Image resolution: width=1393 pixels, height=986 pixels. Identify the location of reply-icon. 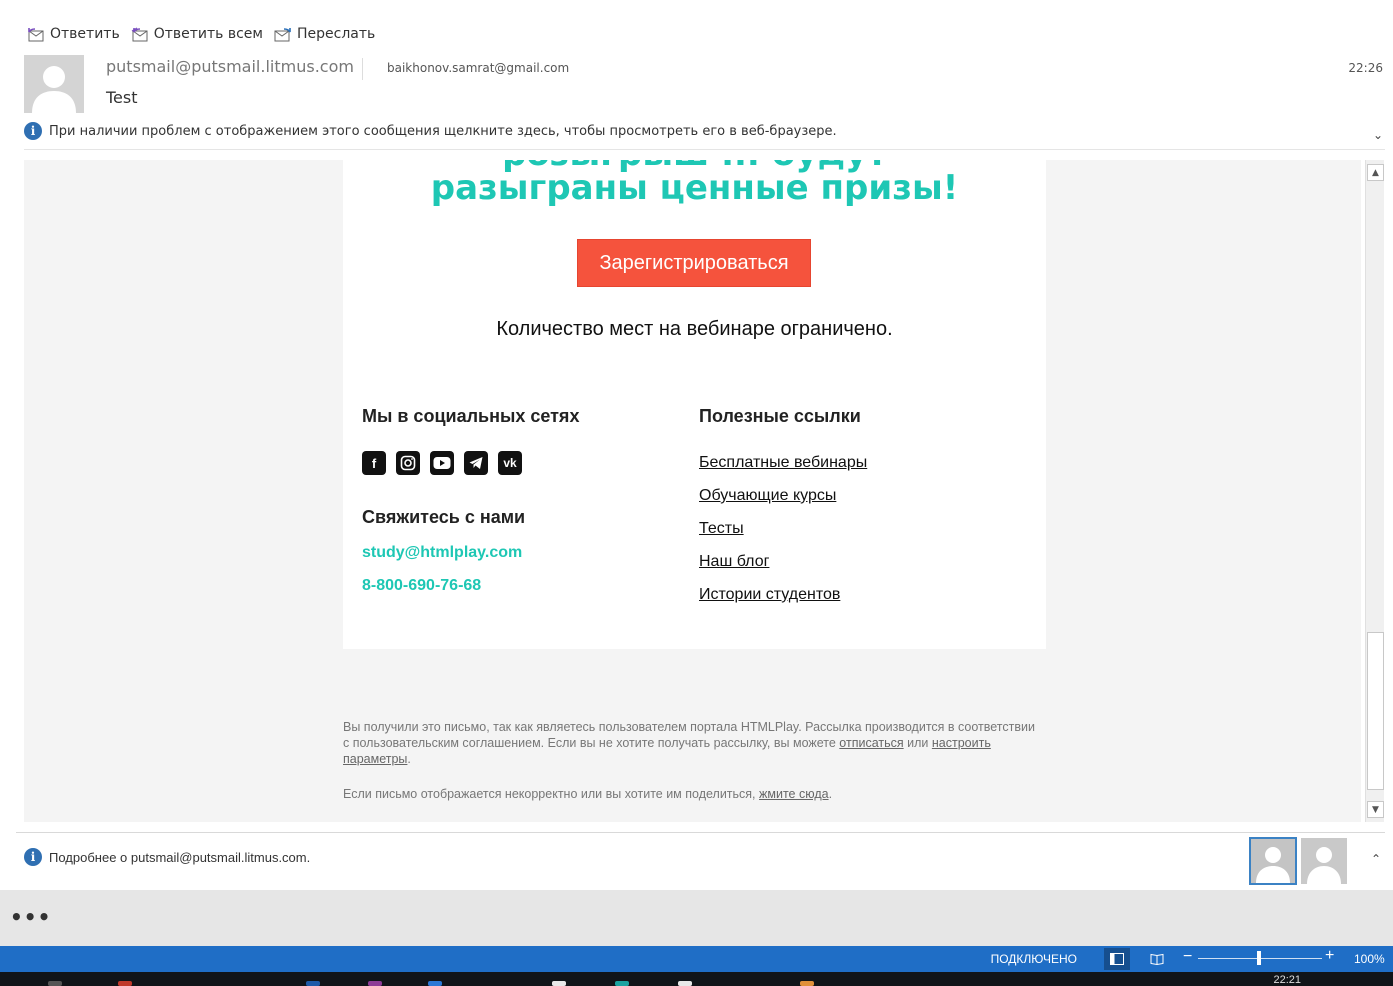
(36, 35).